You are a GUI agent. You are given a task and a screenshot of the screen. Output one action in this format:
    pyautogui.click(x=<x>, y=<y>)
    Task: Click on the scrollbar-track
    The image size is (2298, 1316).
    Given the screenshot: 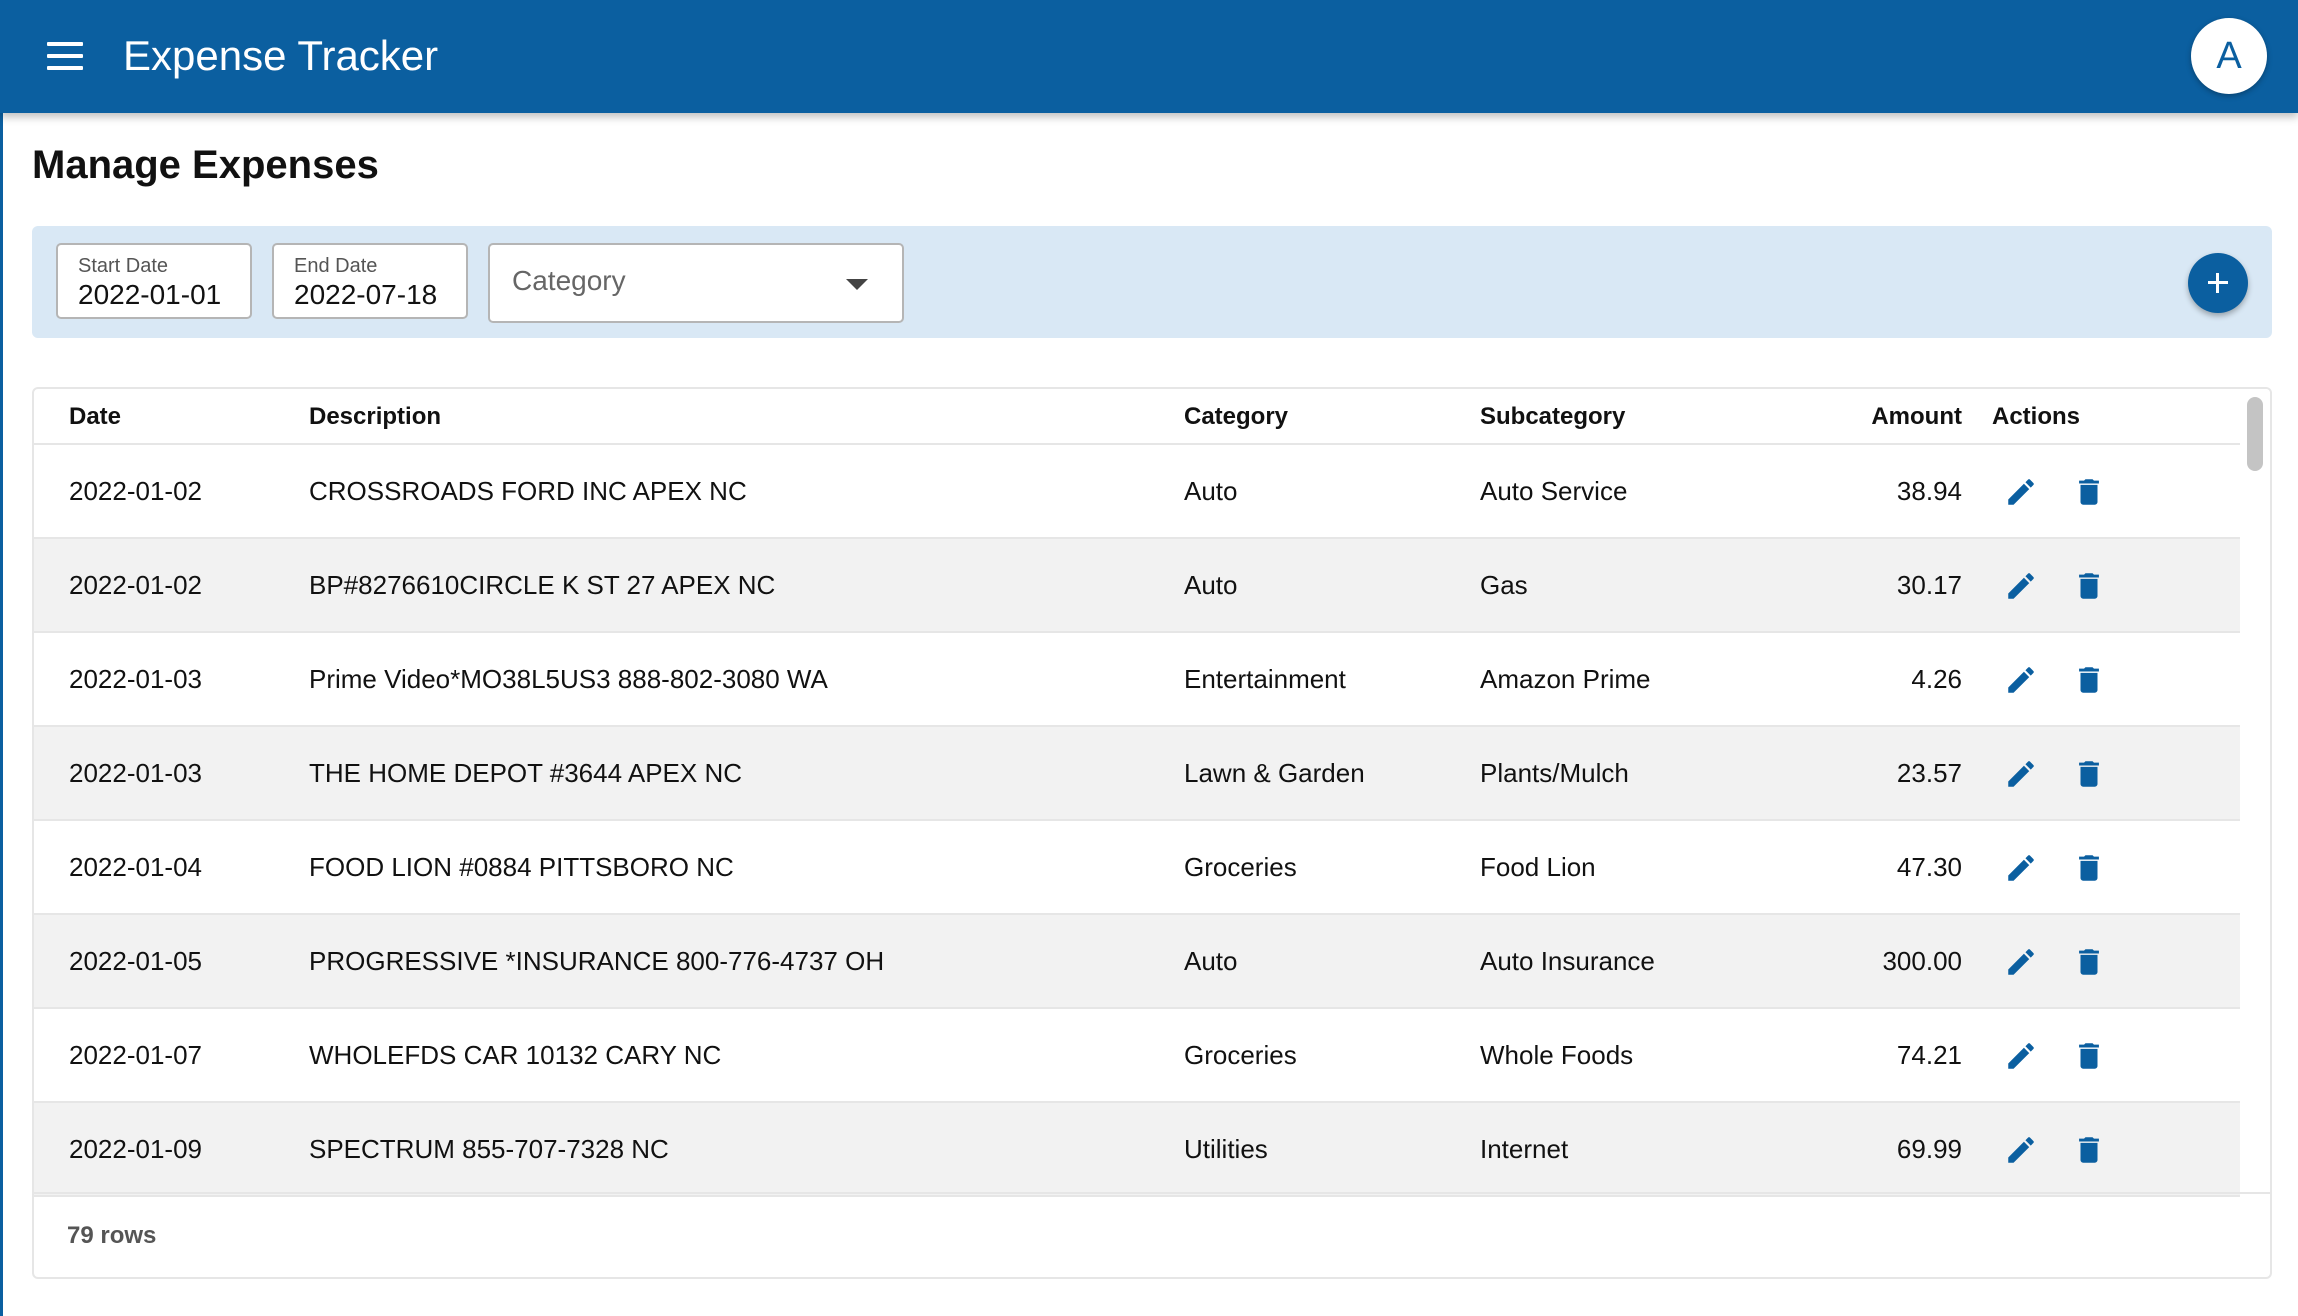 What is the action you would take?
    pyautogui.click(x=2255, y=790)
    